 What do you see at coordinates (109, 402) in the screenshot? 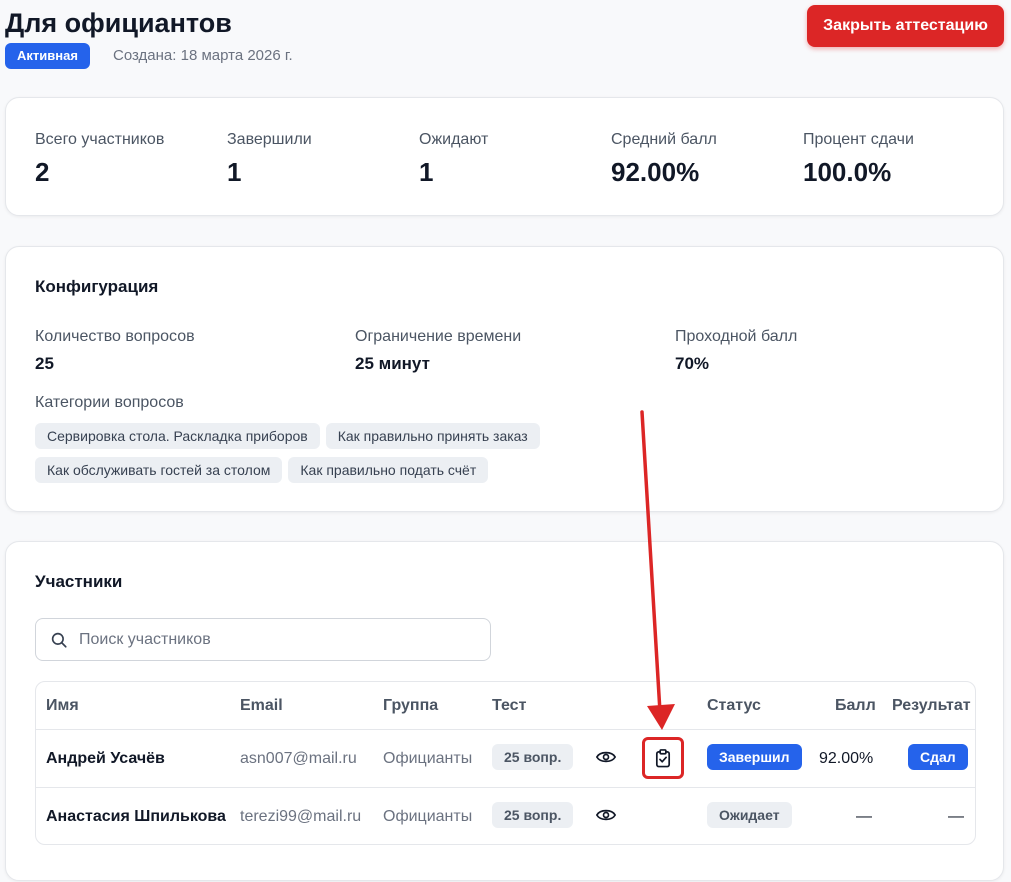
I see `categories-label: Категории вопросов` at bounding box center [109, 402].